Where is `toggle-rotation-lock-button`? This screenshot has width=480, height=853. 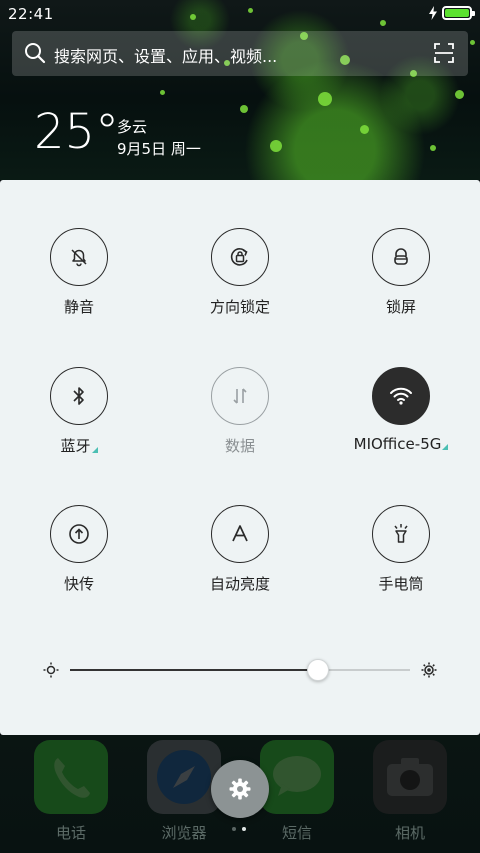
toggle-rotation-lock-button is located at coordinates (240, 257).